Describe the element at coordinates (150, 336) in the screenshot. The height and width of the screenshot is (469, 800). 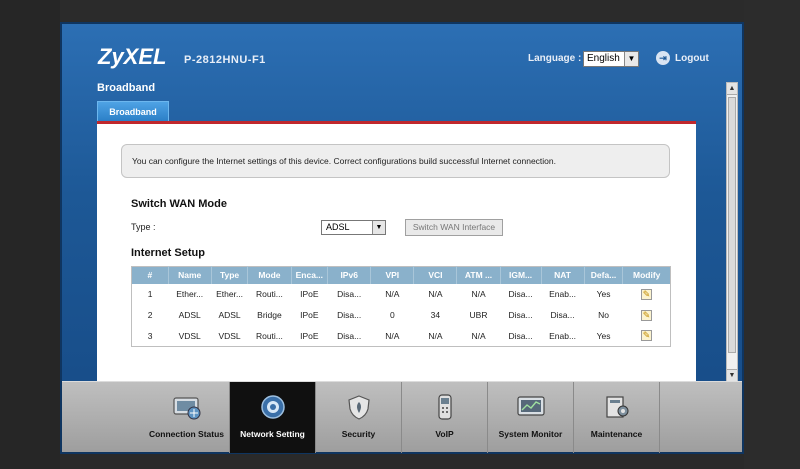
I see `cell-index: 3` at that location.